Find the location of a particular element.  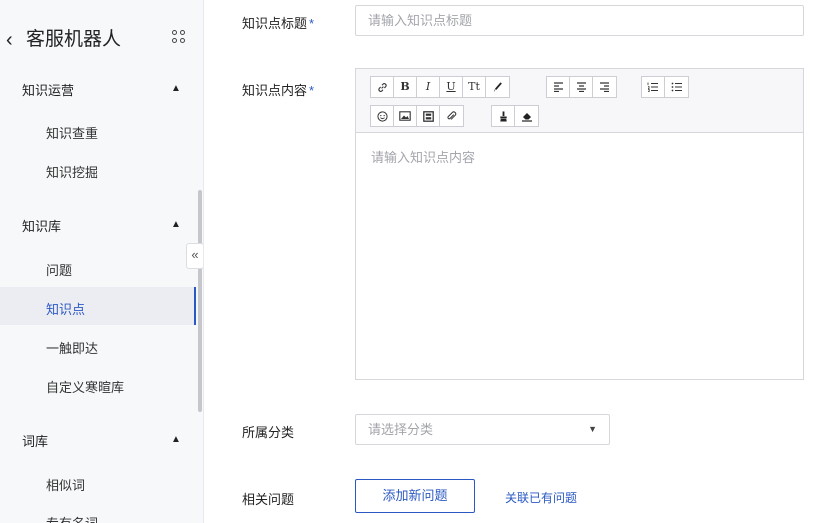

category-select-value: 请选择分类 is located at coordinates (401, 429).